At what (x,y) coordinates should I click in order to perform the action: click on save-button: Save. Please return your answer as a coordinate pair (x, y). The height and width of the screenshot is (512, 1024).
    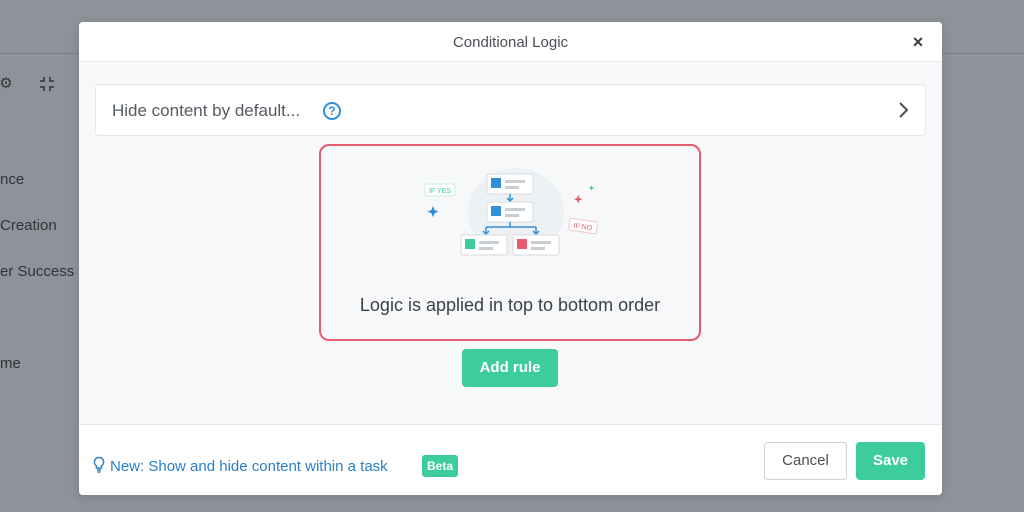
    Looking at the image, I should click on (890, 461).